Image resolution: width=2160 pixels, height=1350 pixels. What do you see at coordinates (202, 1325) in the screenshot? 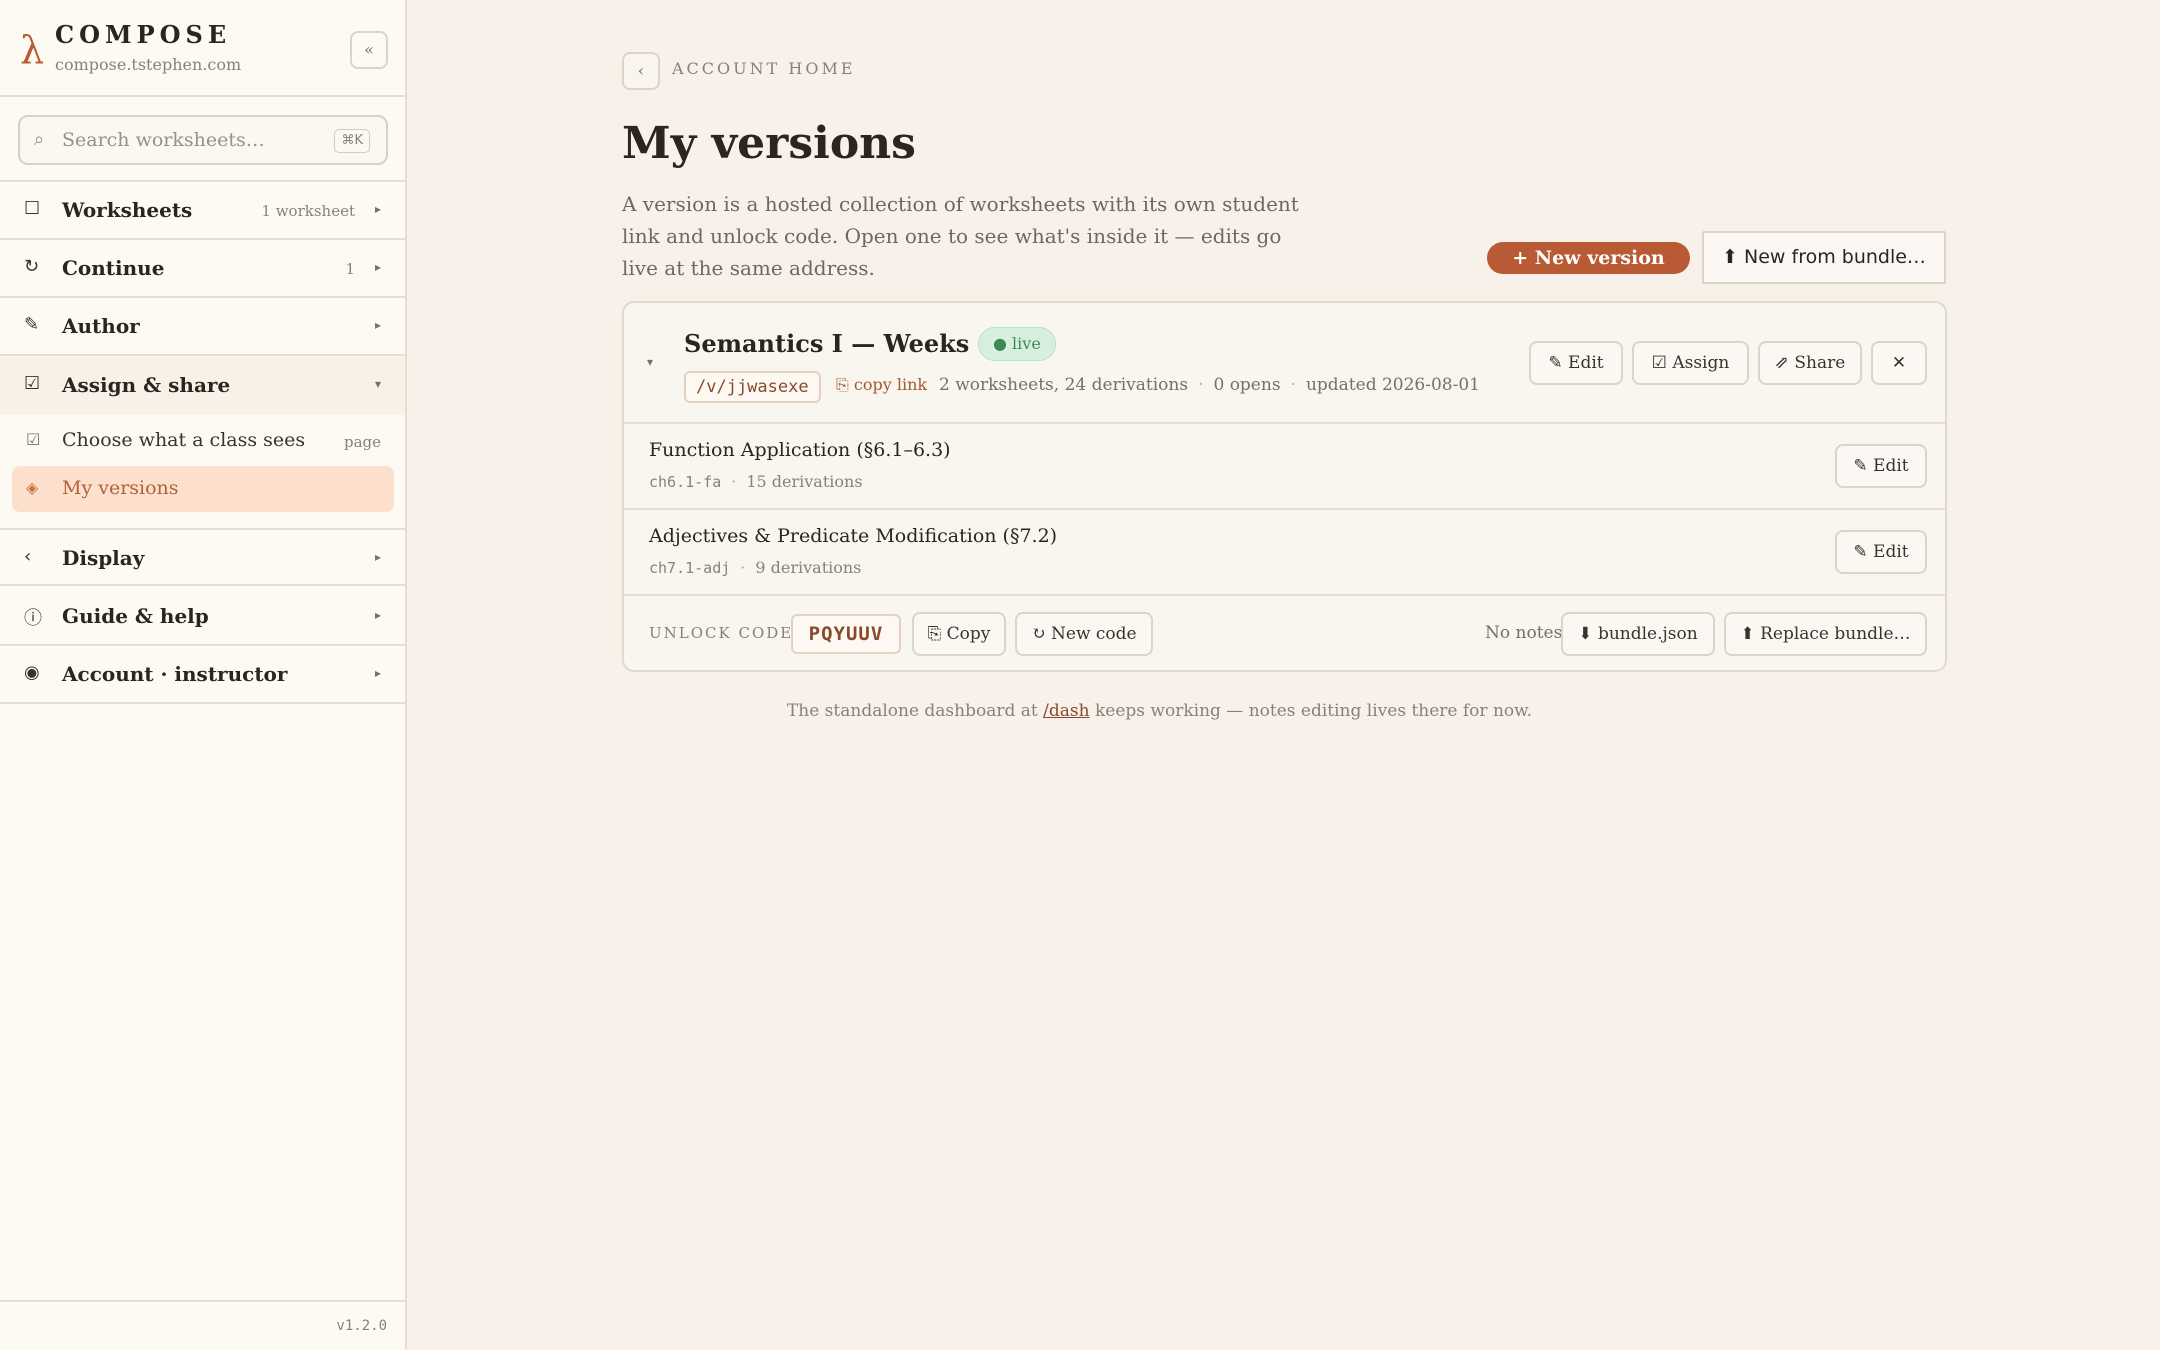
I see `sidebar-footer: v1.2.0` at bounding box center [202, 1325].